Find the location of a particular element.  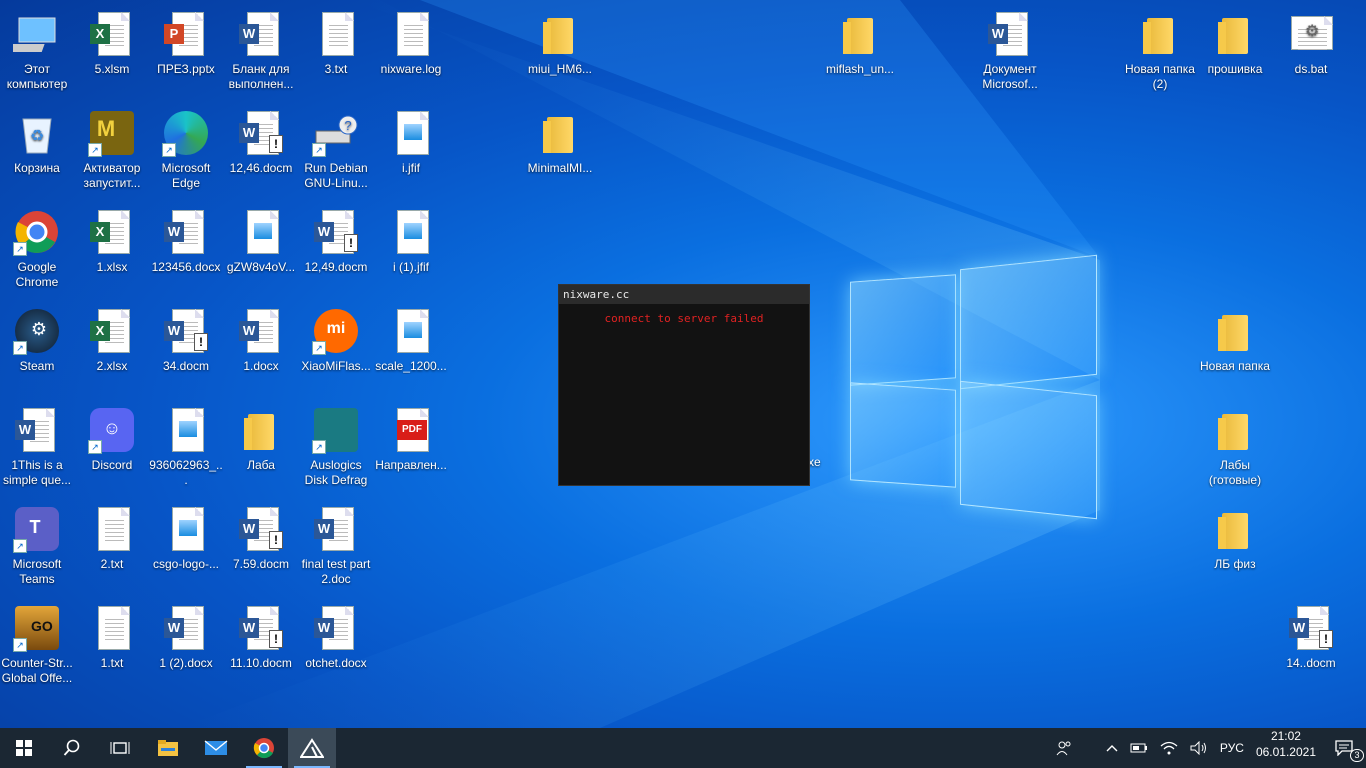

desktop-icon: Новая папка is located at coordinates (1235, 349).